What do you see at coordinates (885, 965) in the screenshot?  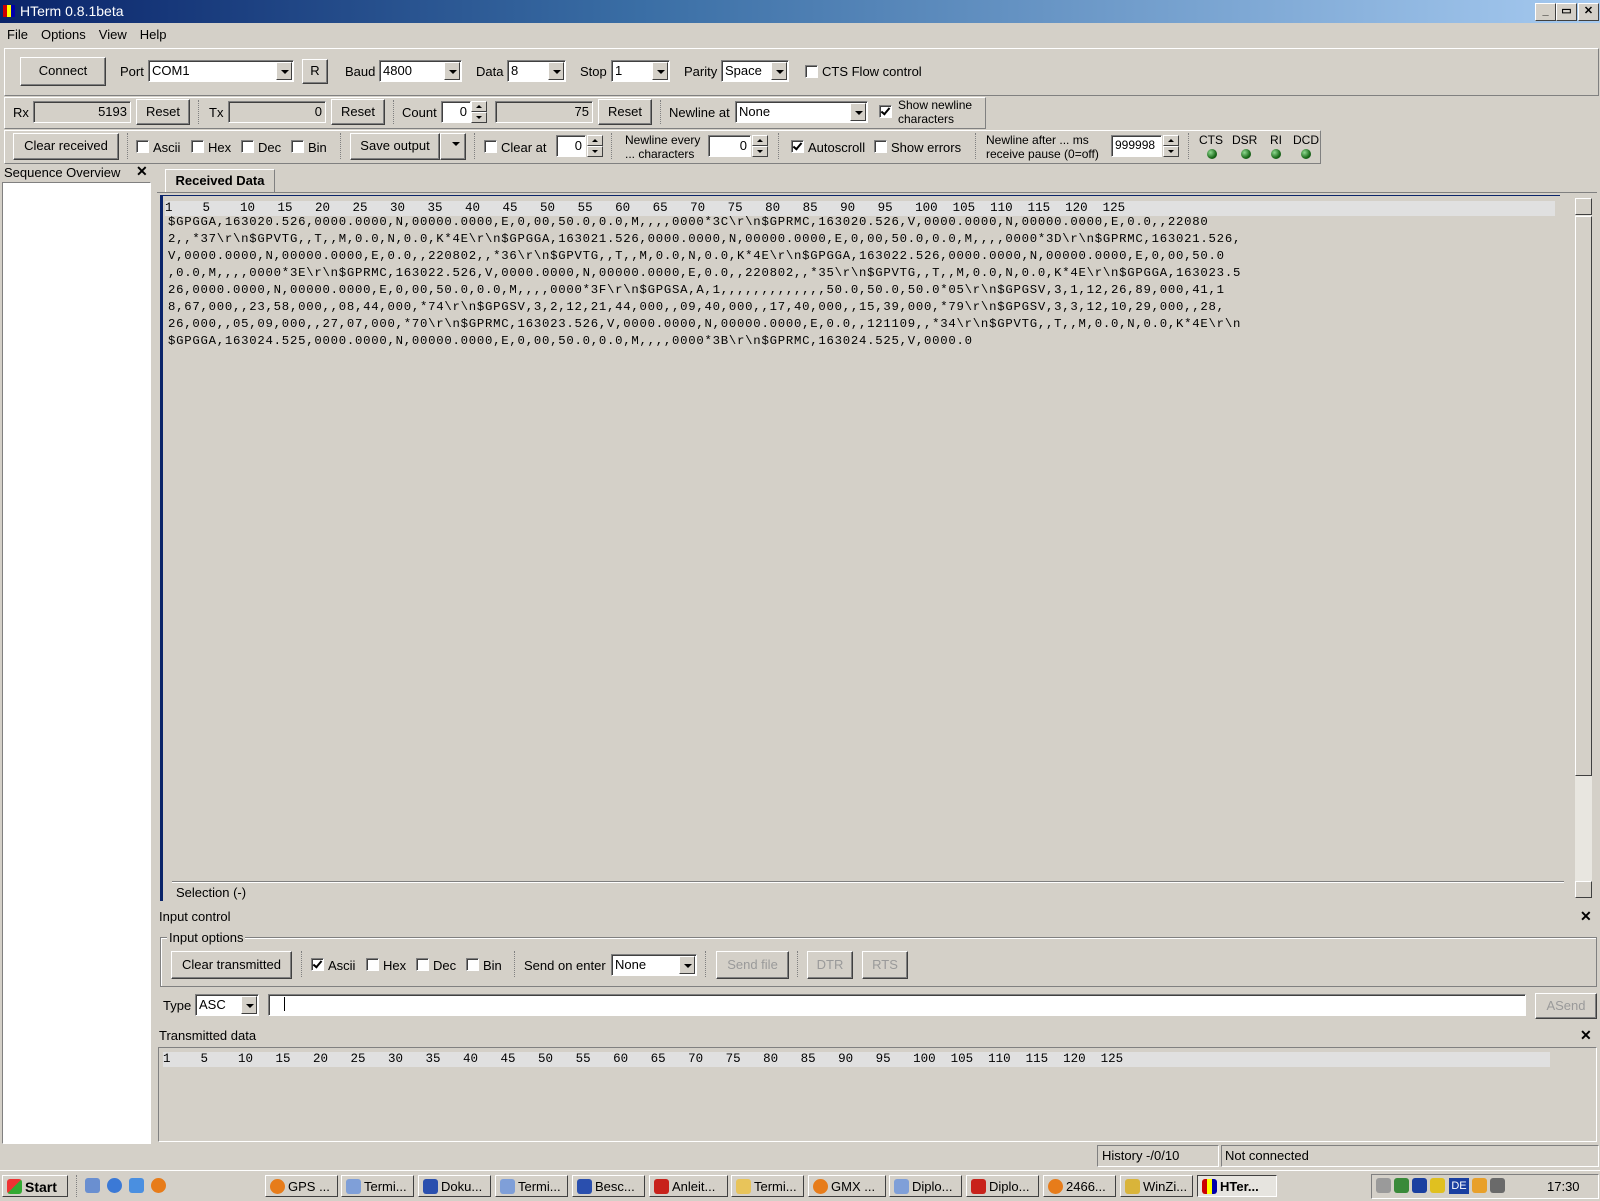 I see `rts-button: RTS` at bounding box center [885, 965].